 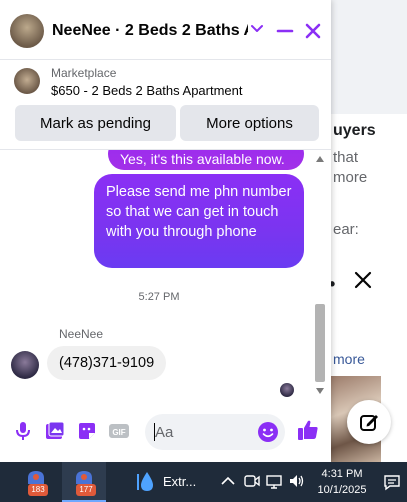 What do you see at coordinates (313, 31) in the screenshot?
I see `close-icon` at bounding box center [313, 31].